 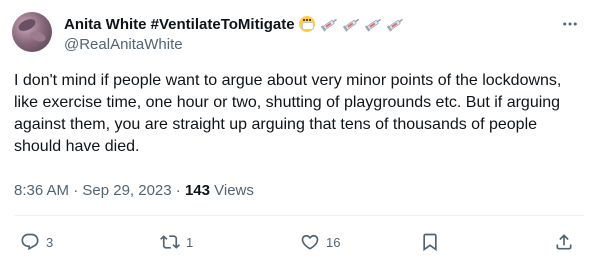 What do you see at coordinates (306, 24) in the screenshot?
I see `face-with-medical-mask-icon` at bounding box center [306, 24].